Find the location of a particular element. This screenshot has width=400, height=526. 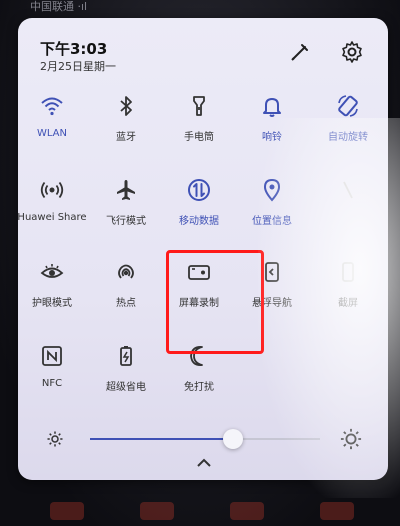

tile-label: Huawei Share is located at coordinates (52, 217).